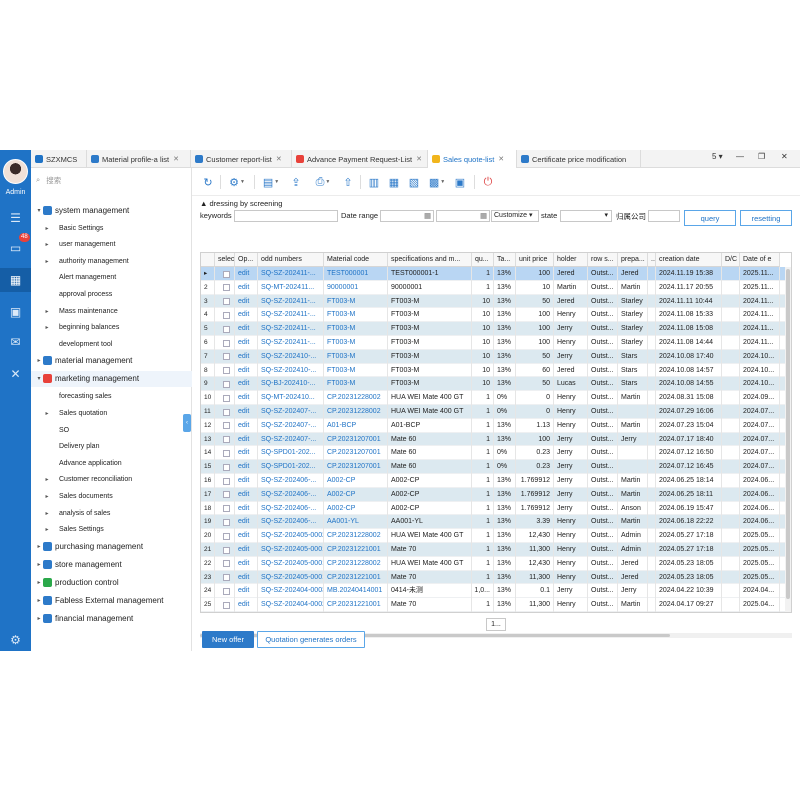  I want to click on scroll-thumb, so click(788, 434).